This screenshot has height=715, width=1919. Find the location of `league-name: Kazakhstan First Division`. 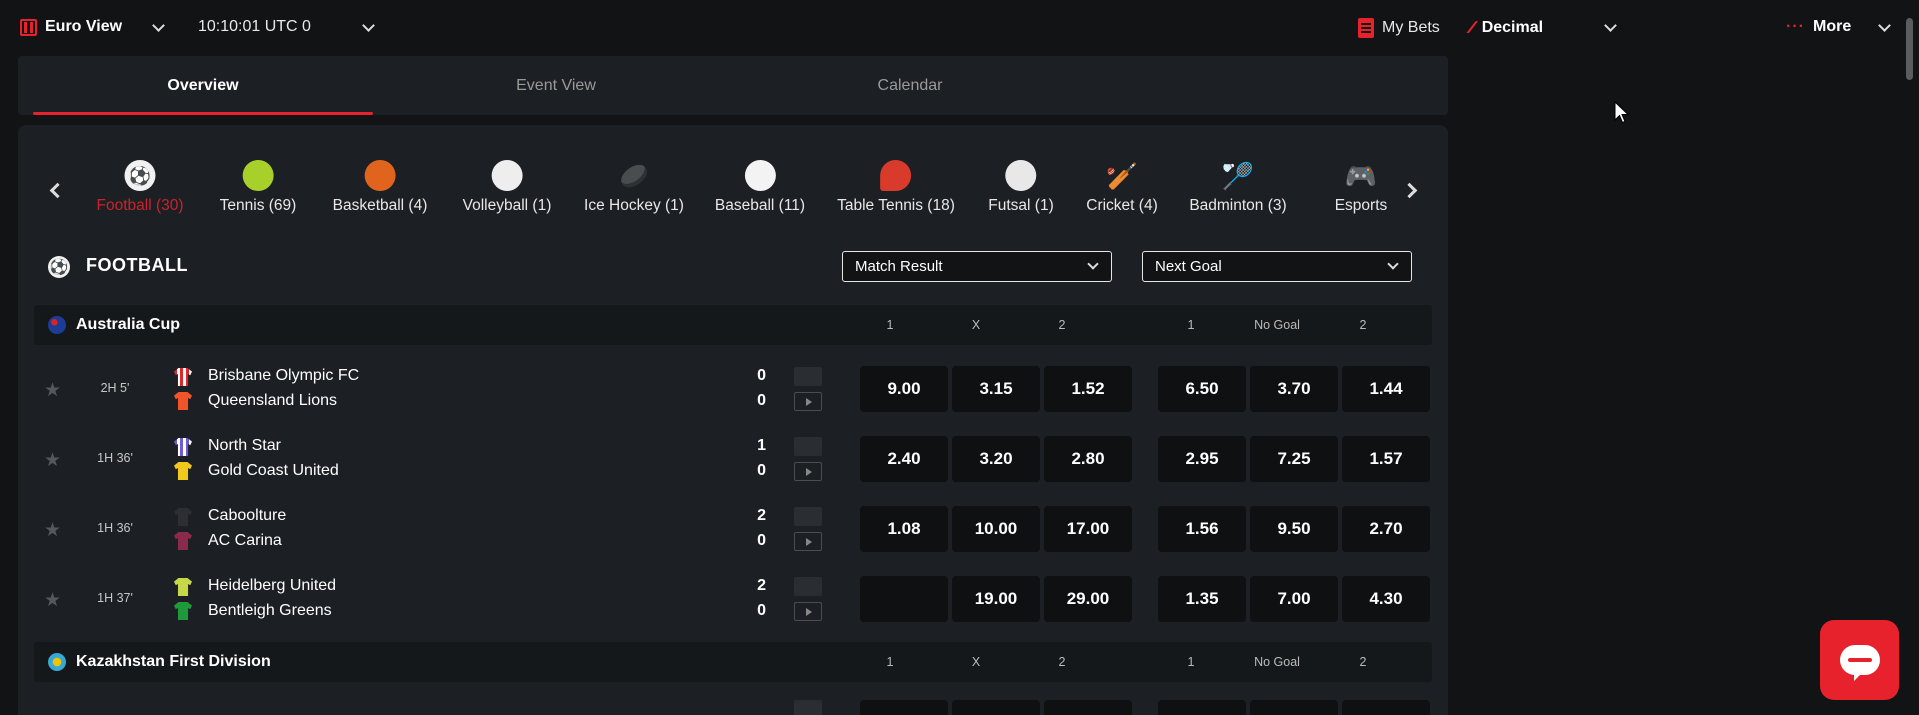

league-name: Kazakhstan First Division is located at coordinates (173, 661).